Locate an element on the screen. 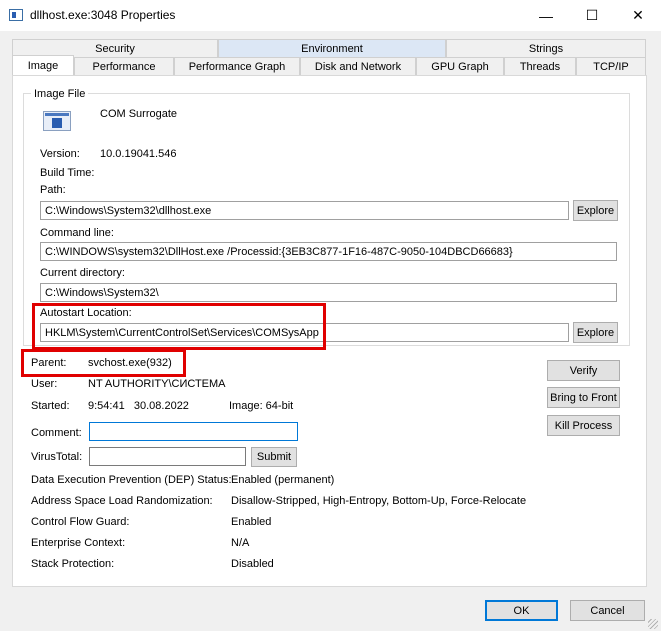 The width and height of the screenshot is (661, 631). image-type: Image: 64-bit is located at coordinates (261, 406).